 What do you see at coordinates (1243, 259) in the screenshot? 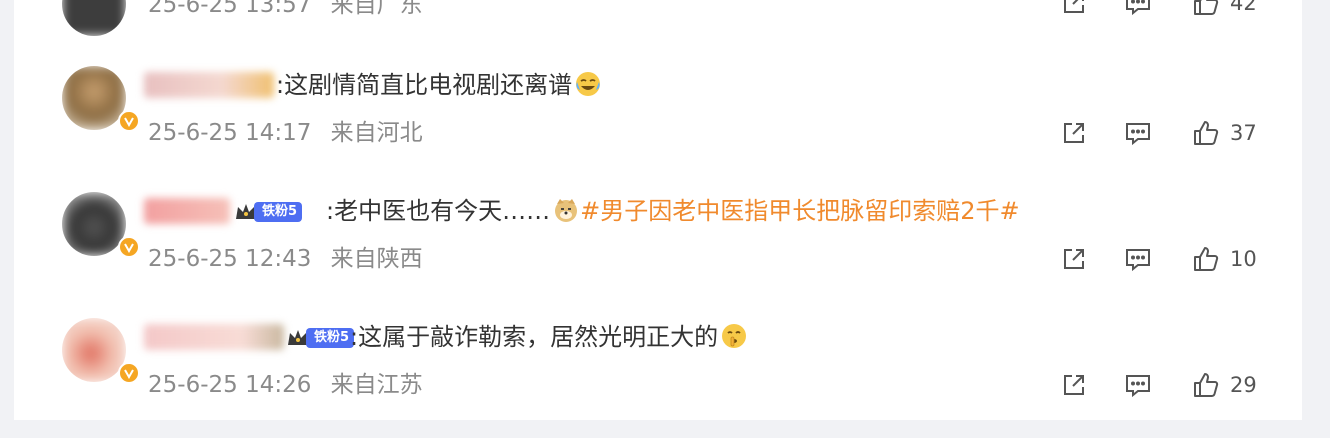
I see `like-count: 10` at bounding box center [1243, 259].